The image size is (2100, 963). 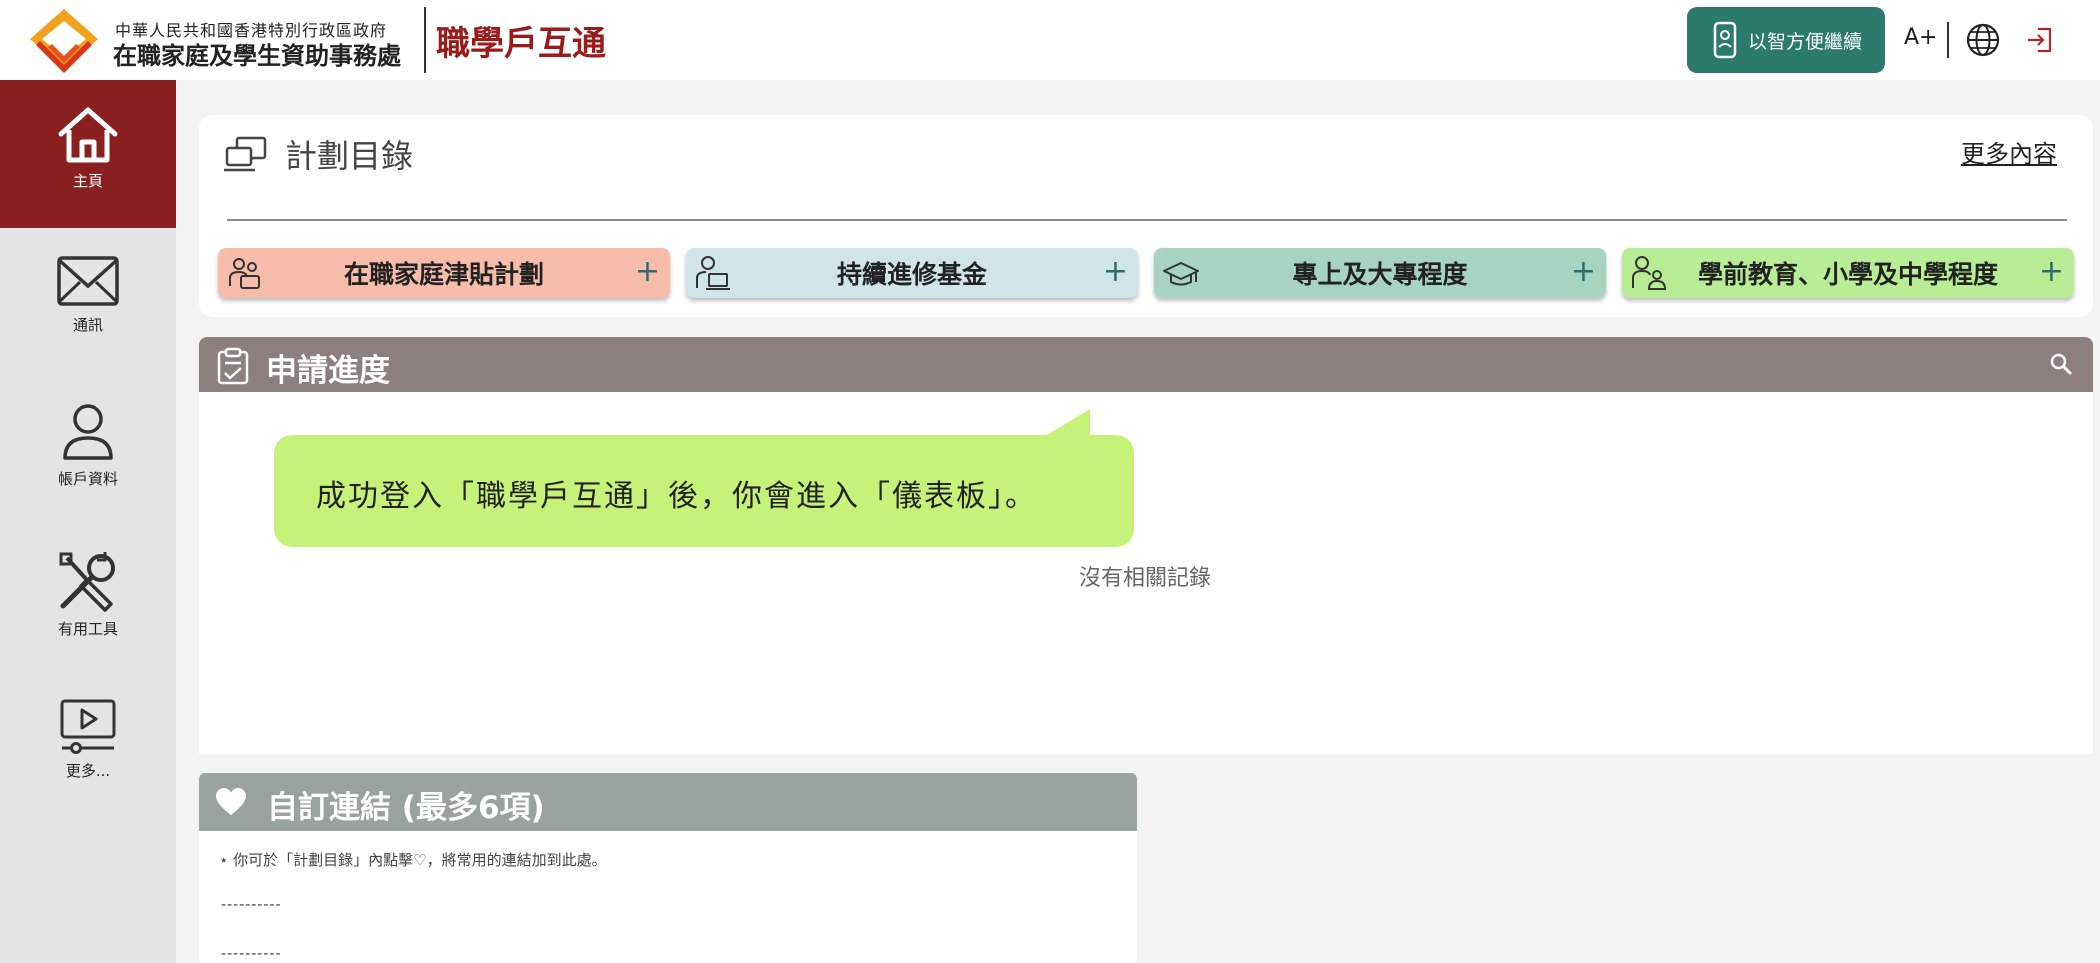 I want to click on video-icon, so click(x=88, y=726).